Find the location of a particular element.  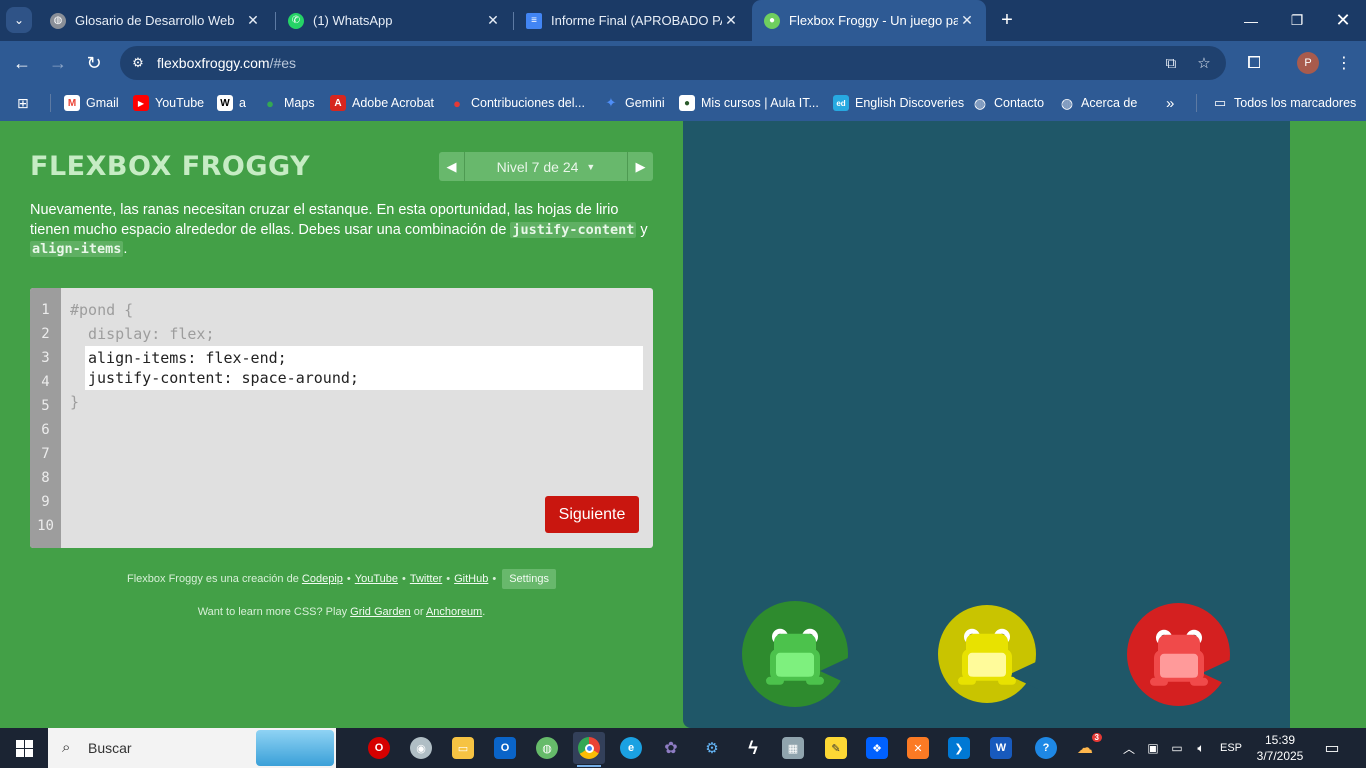

vscode-icon: ❯ is located at coordinates (959, 748).